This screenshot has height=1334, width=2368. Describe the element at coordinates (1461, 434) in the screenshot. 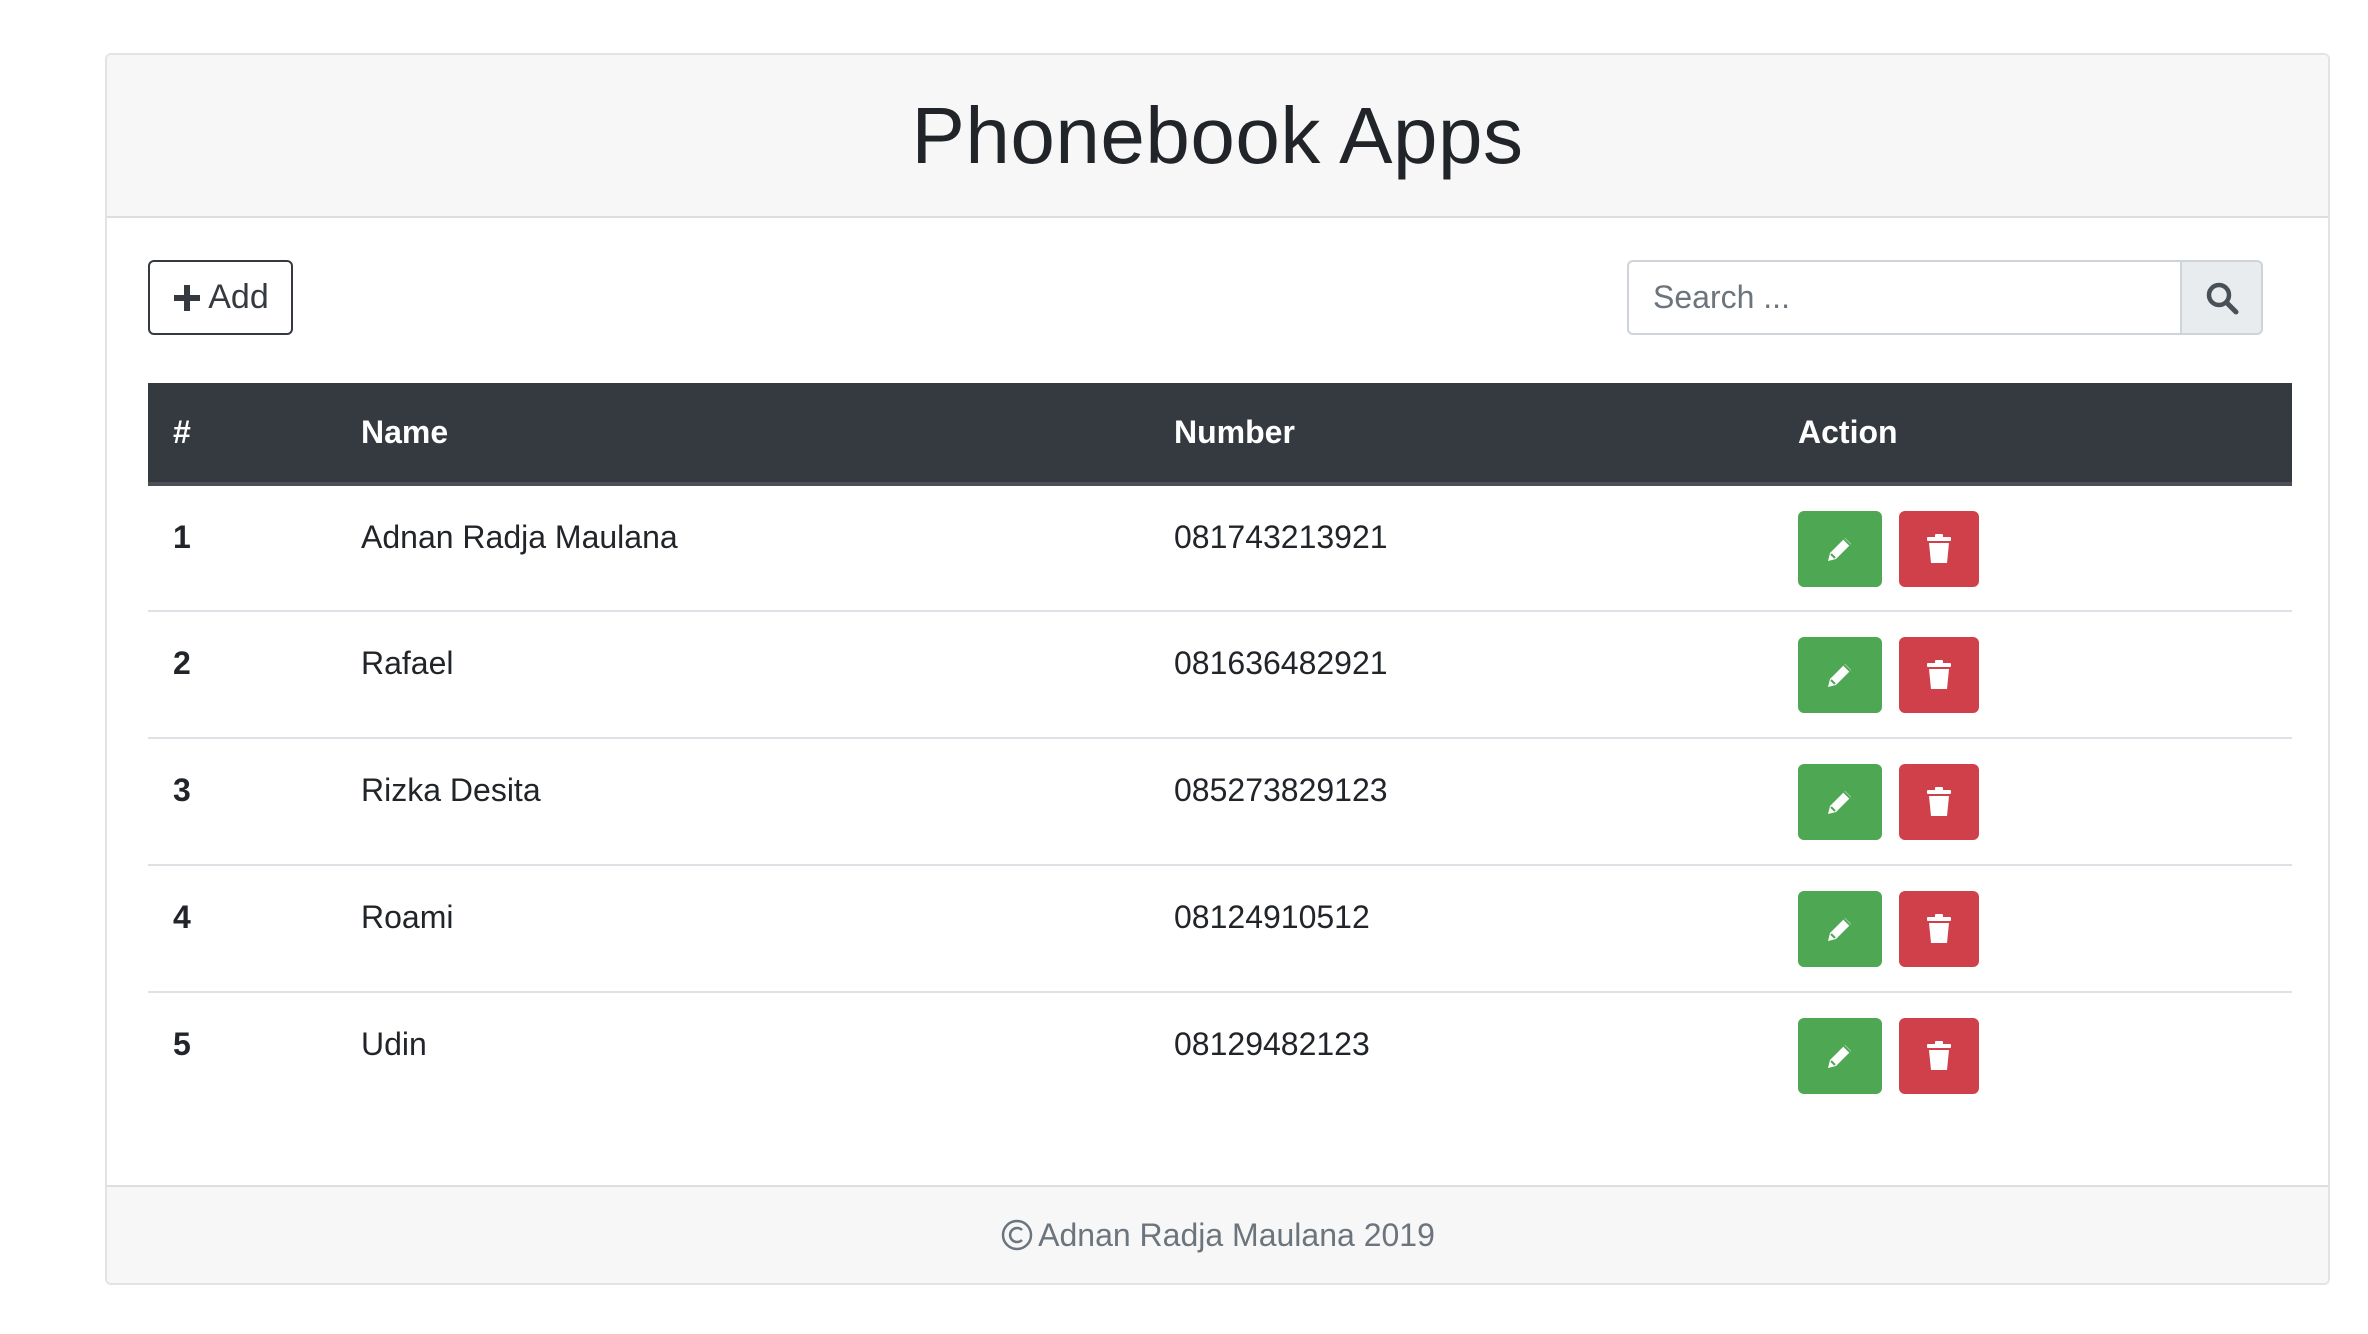

I see `column-number-header: Number` at that location.